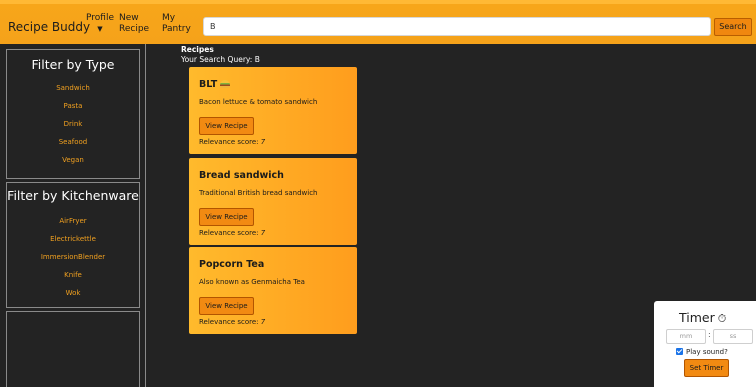  Describe the element at coordinates (706, 368) in the screenshot. I see `set-timer-button: Set Timer` at that location.